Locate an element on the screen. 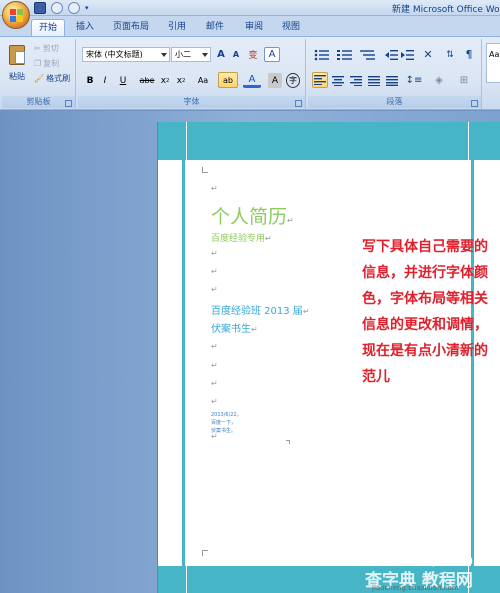 Image resolution: width=500 pixels, height=593 pixels. ribbon-tabs: 开始 插入 页面布局 引用 邮件 审阅 视图 is located at coordinates (250, 26).